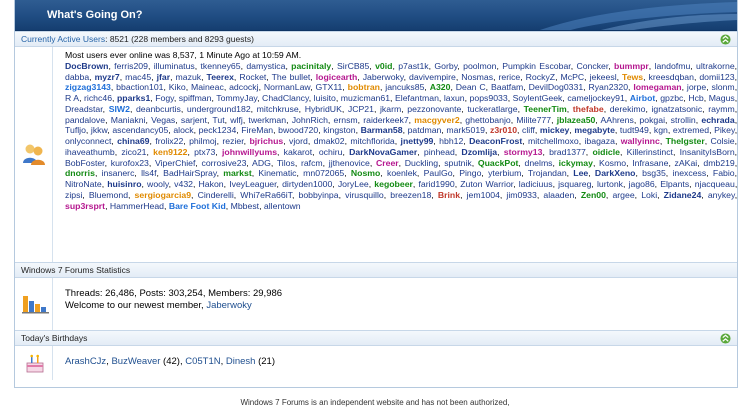  What do you see at coordinates (623, 195) in the screenshot?
I see `active-member-link: argee` at bounding box center [623, 195].